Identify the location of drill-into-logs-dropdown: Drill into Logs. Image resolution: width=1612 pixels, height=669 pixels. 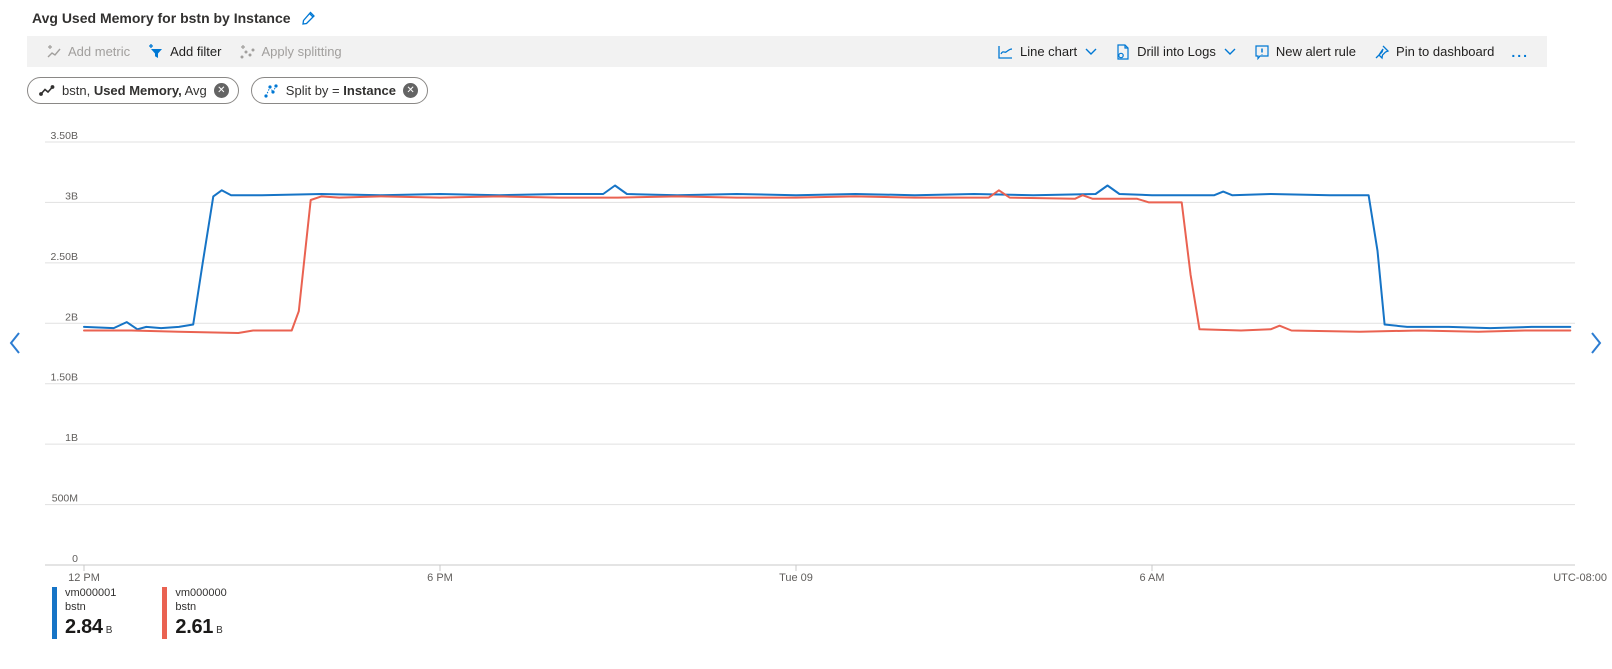
(1175, 51).